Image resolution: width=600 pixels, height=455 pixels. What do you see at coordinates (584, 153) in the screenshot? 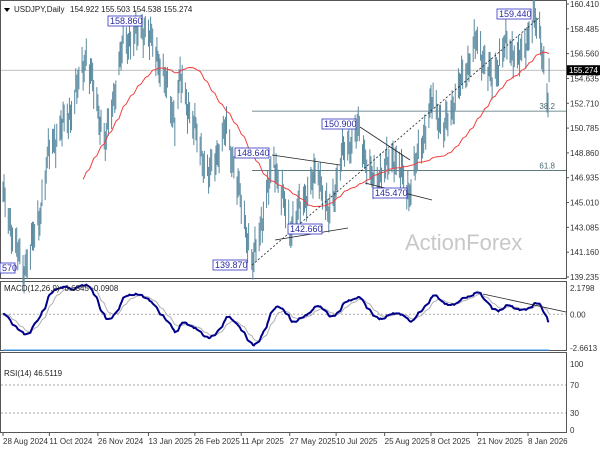
I see `y-tick-label: 148.860` at bounding box center [584, 153].